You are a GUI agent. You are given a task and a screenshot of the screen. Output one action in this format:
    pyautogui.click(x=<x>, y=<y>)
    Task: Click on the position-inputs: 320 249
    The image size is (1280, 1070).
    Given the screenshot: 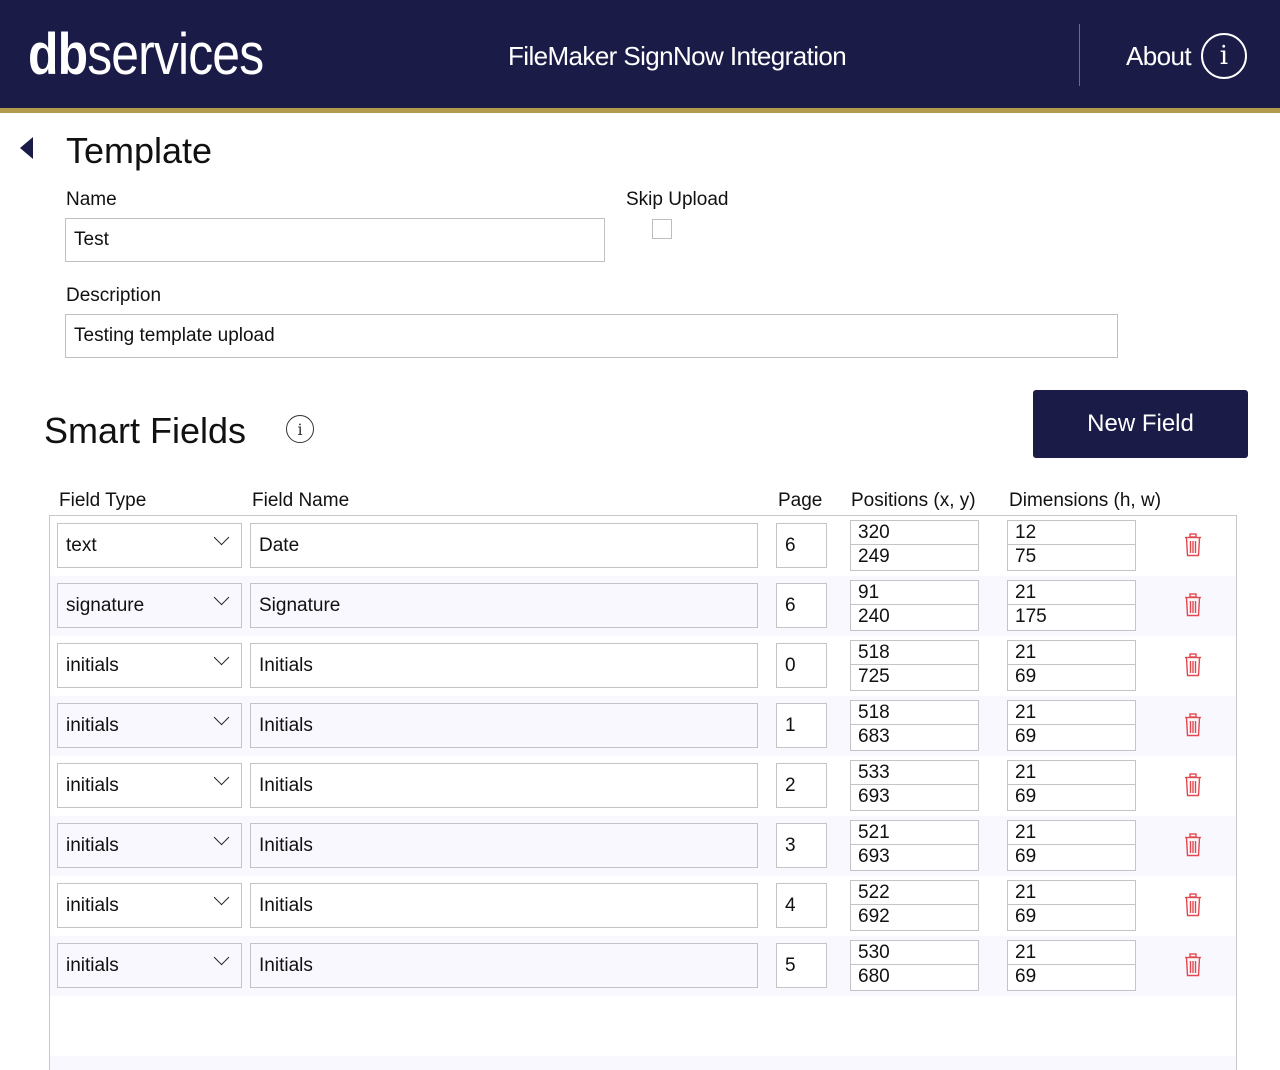 What is the action you would take?
    pyautogui.click(x=914, y=545)
    